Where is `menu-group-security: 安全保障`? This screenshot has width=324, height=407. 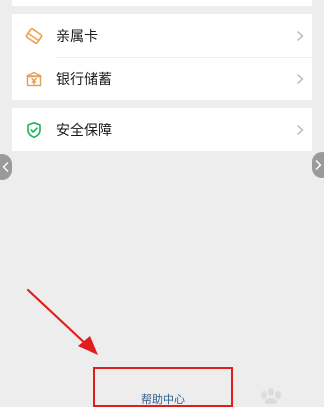 menu-group-security: 安全保障 is located at coordinates (162, 129).